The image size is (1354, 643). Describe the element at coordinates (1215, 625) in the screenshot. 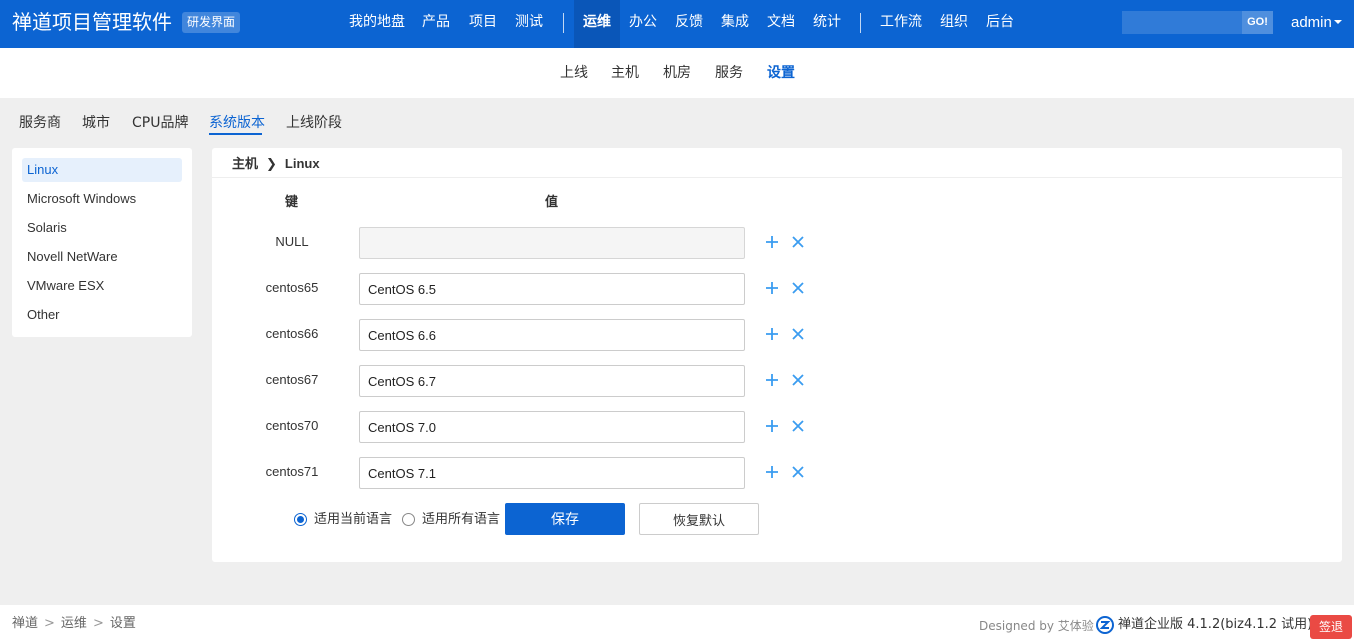

I see `version-info: 禅道企业版 4.1.2(biz4.1.2 试用)` at that location.